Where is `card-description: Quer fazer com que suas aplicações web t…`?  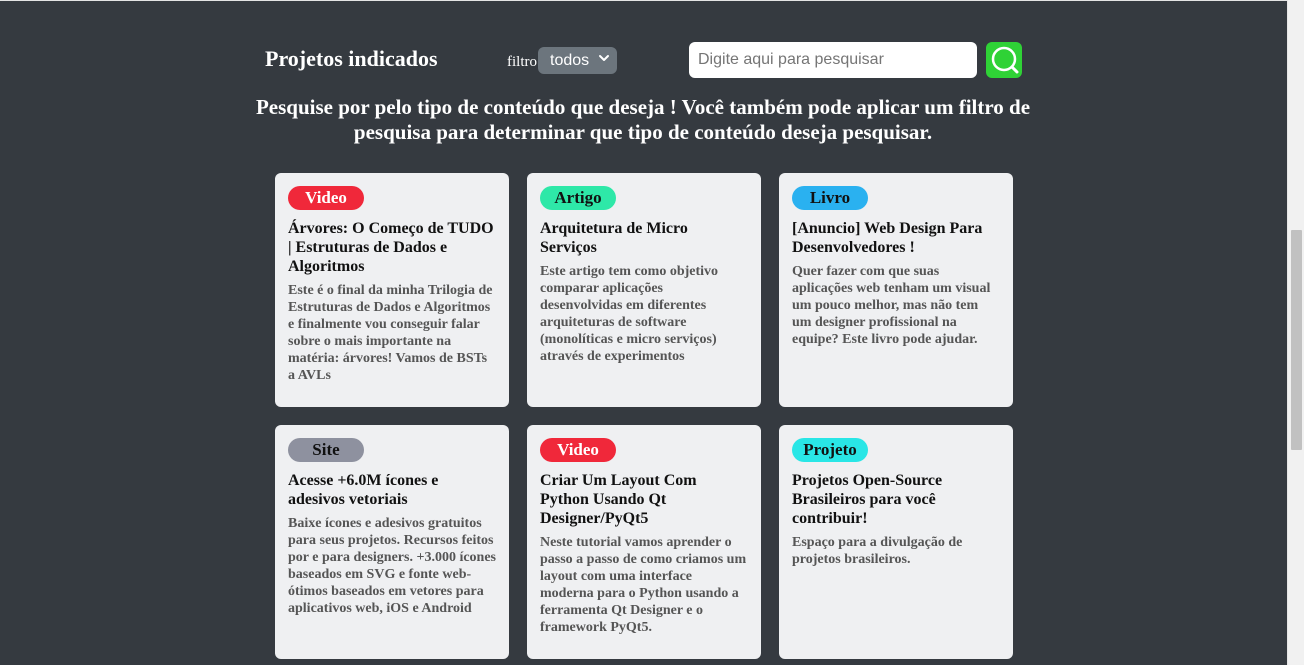 card-description: Quer fazer com que suas aplicações web t… is located at coordinates (891, 305).